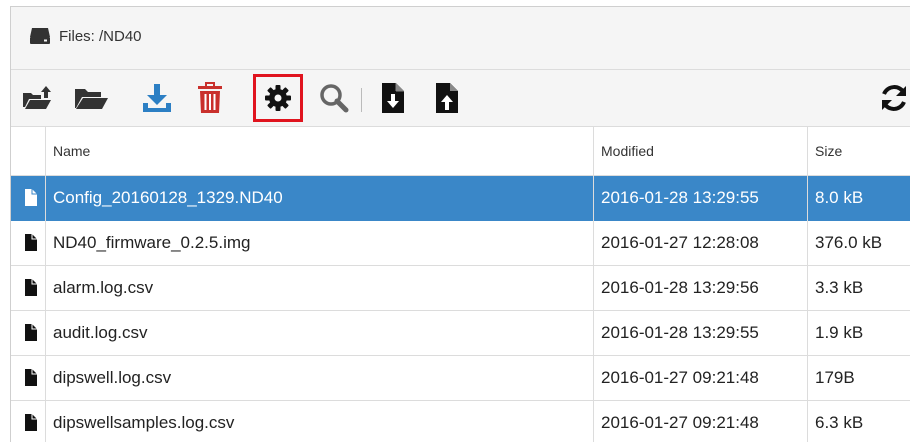 The width and height of the screenshot is (910, 442). I want to click on file-size: 8.0 kB, so click(839, 197).